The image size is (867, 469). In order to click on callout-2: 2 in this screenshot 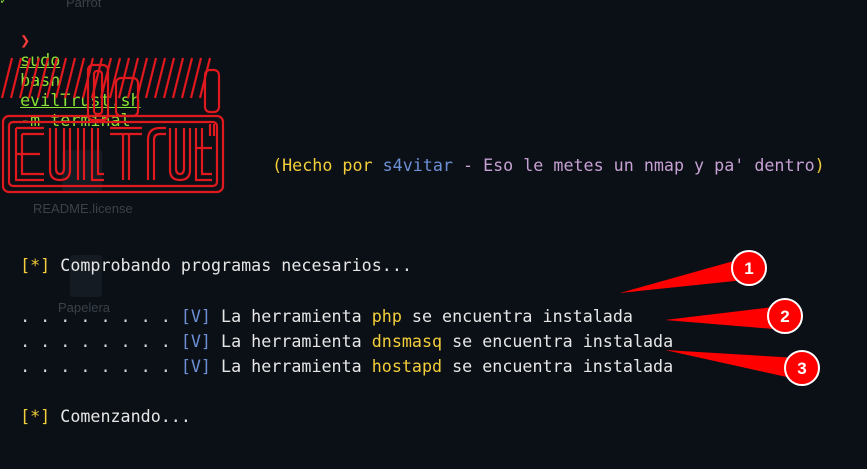, I will do `click(734, 316)`.